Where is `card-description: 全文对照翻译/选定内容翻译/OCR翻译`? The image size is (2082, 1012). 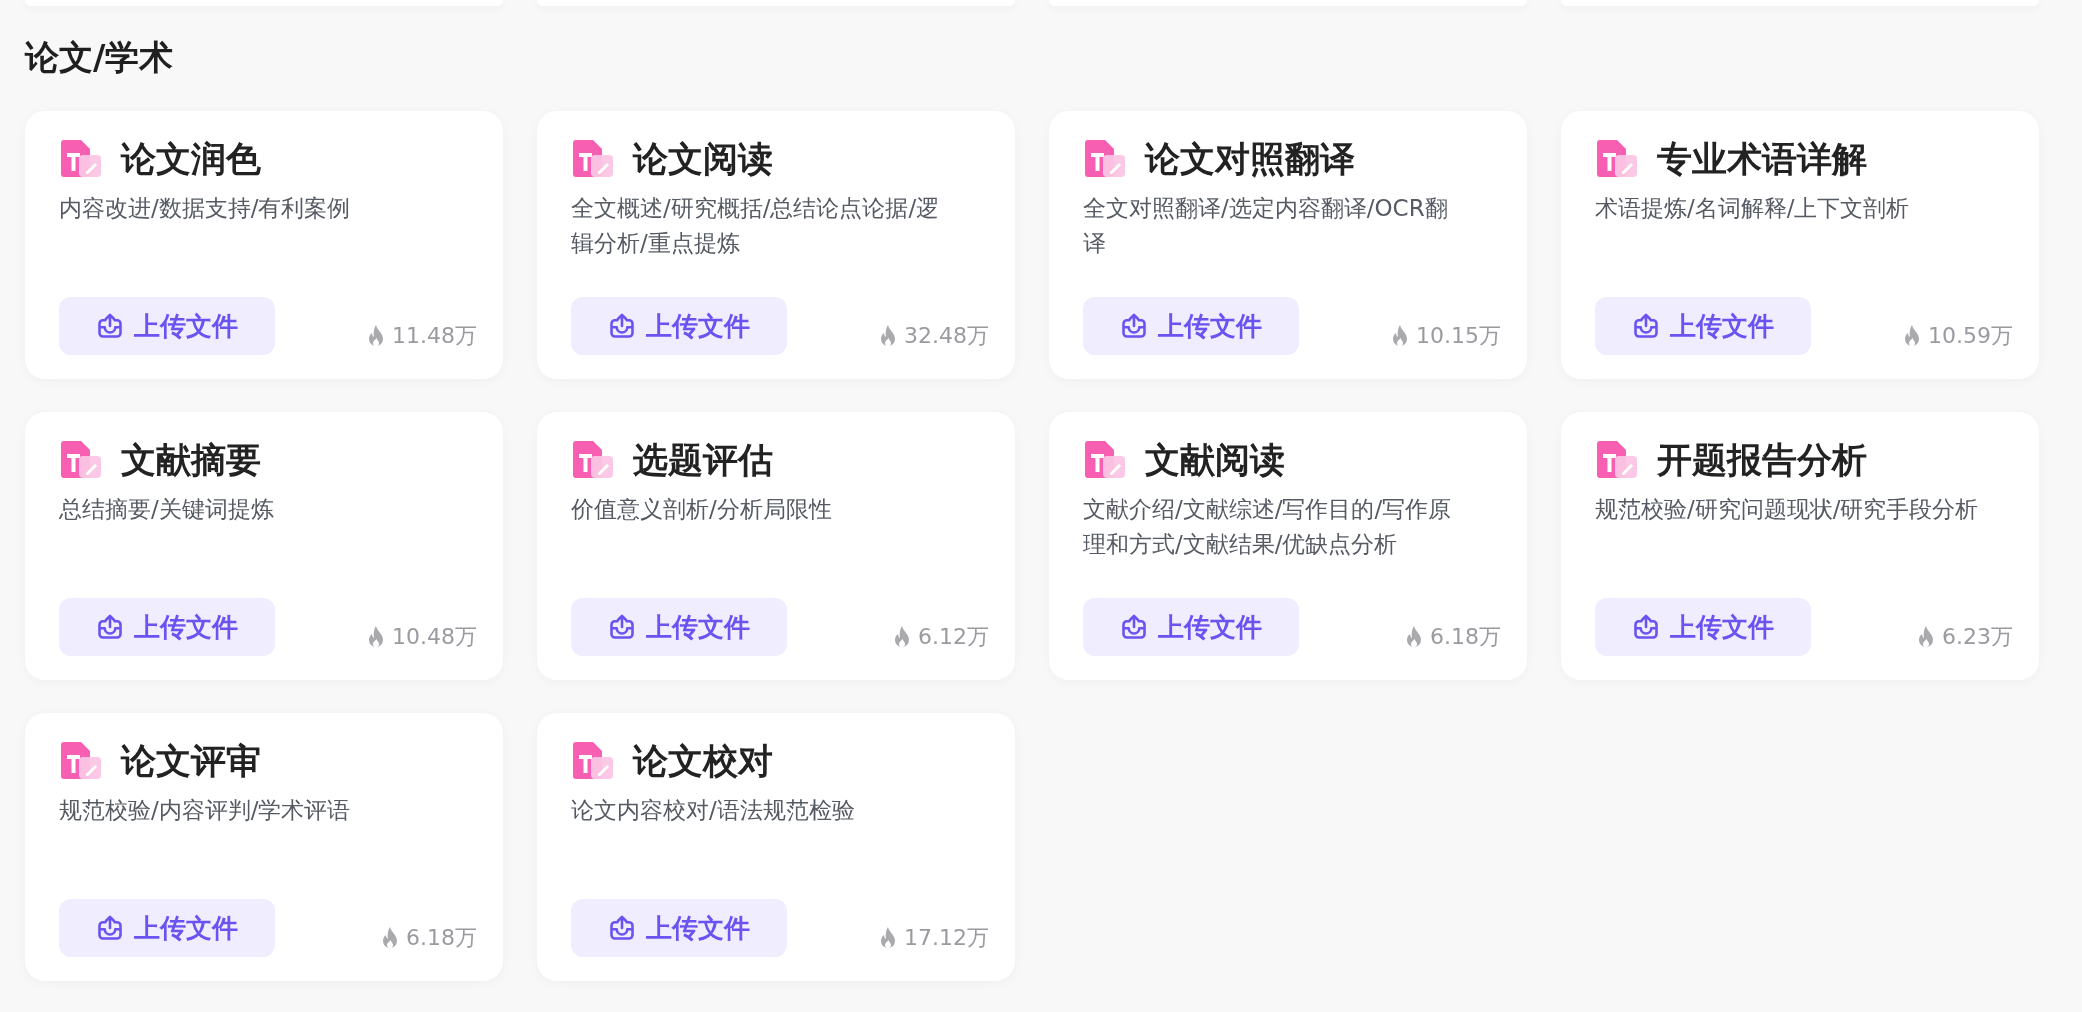
card-description: 全文对照翻译/选定内容翻译/OCR翻译 is located at coordinates (1266, 226).